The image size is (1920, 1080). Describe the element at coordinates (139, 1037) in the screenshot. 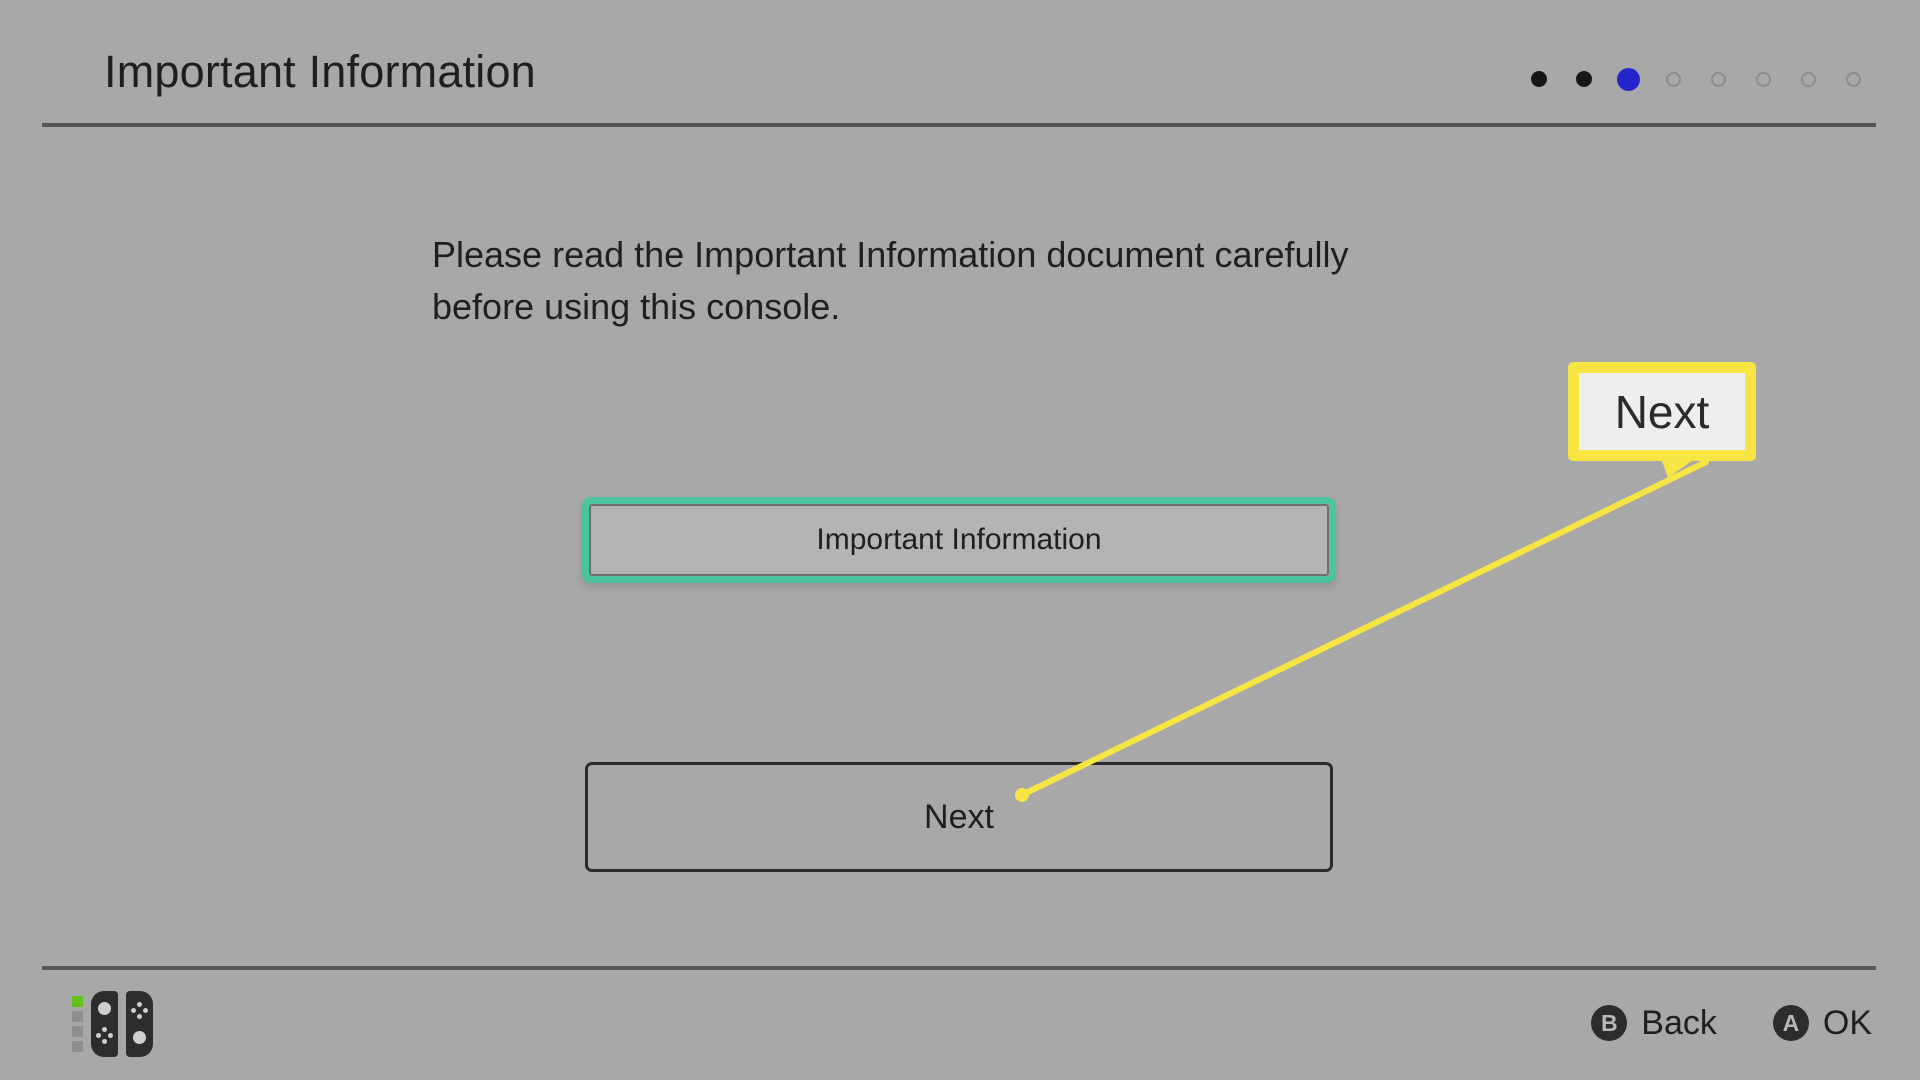

I see `joy-con-right-stick-icon` at that location.